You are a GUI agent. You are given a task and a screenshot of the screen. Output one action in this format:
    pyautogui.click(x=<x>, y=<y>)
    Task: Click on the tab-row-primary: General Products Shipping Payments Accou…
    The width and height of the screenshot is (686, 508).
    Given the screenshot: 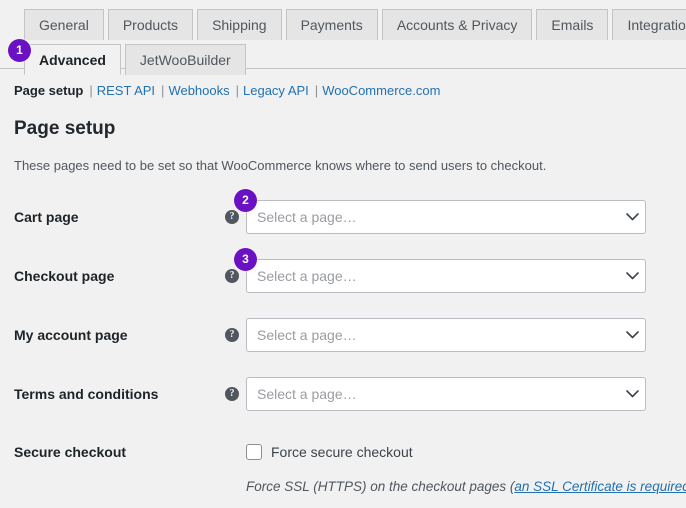 What is the action you would take?
    pyautogui.click(x=343, y=23)
    